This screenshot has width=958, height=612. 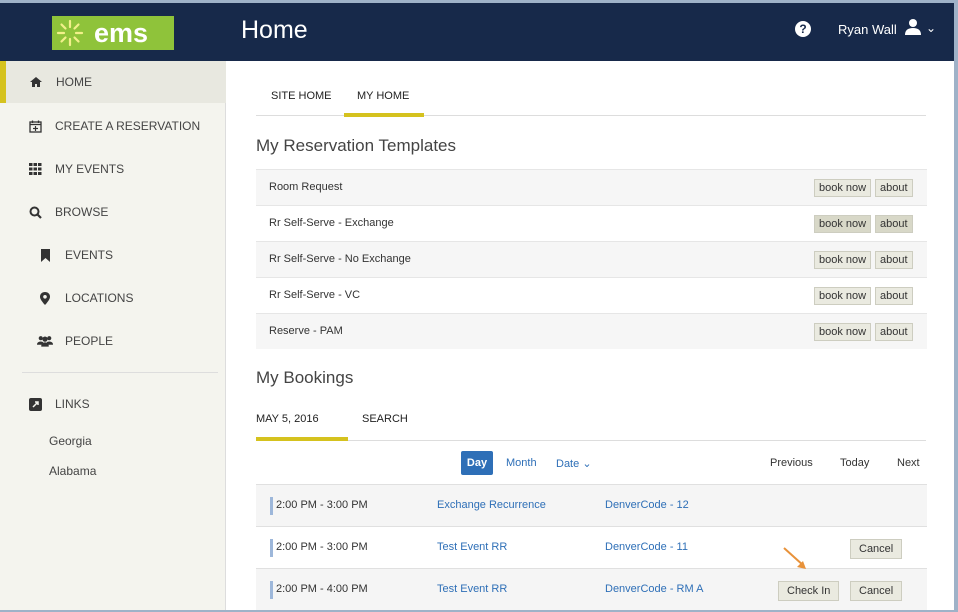 I want to click on date-view-link: Date ⌄, so click(x=574, y=463).